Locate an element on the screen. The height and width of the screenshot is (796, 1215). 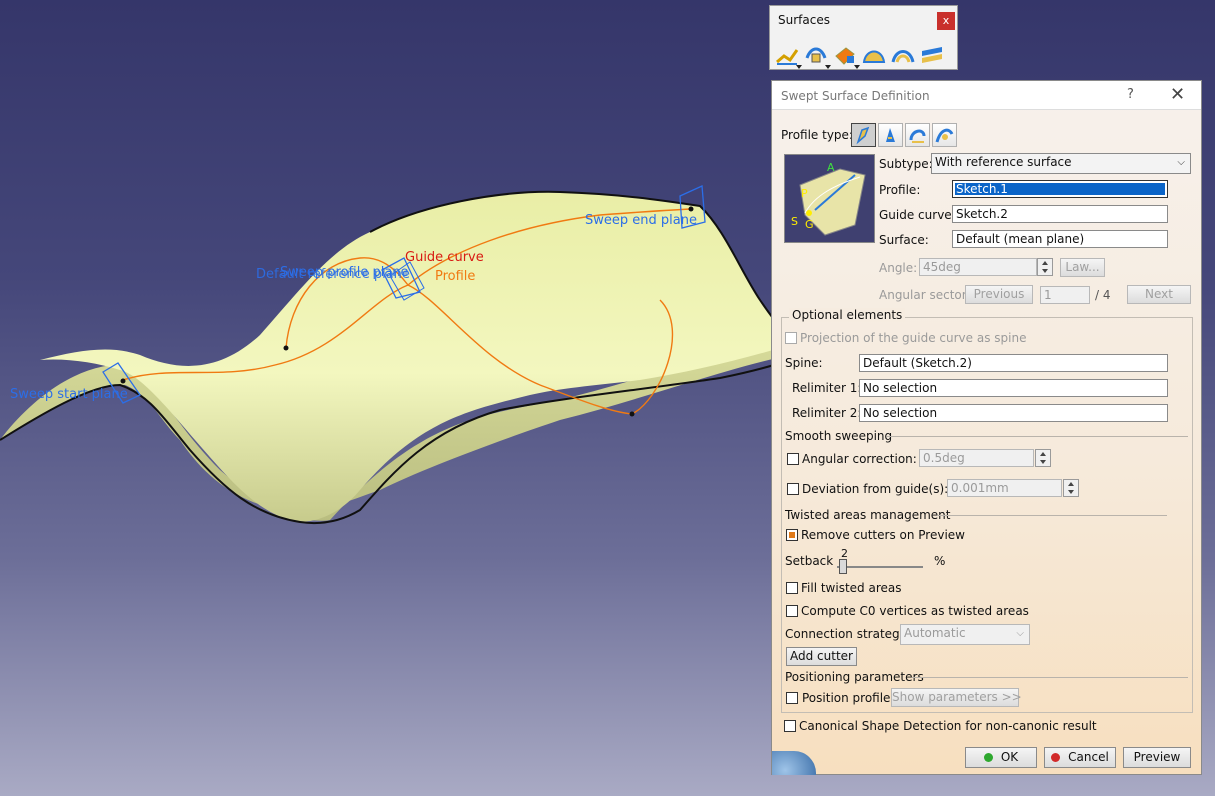
label-guide-curve: Guide curve is located at coordinates (444, 257).